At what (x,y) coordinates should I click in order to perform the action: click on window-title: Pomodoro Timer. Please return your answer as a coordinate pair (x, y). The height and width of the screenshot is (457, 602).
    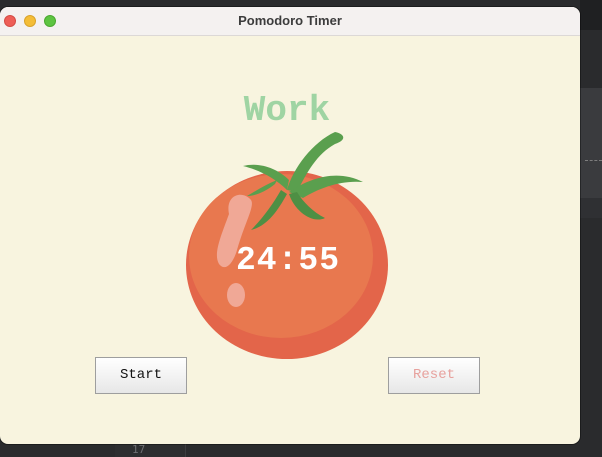
    Looking at the image, I should click on (290, 20).